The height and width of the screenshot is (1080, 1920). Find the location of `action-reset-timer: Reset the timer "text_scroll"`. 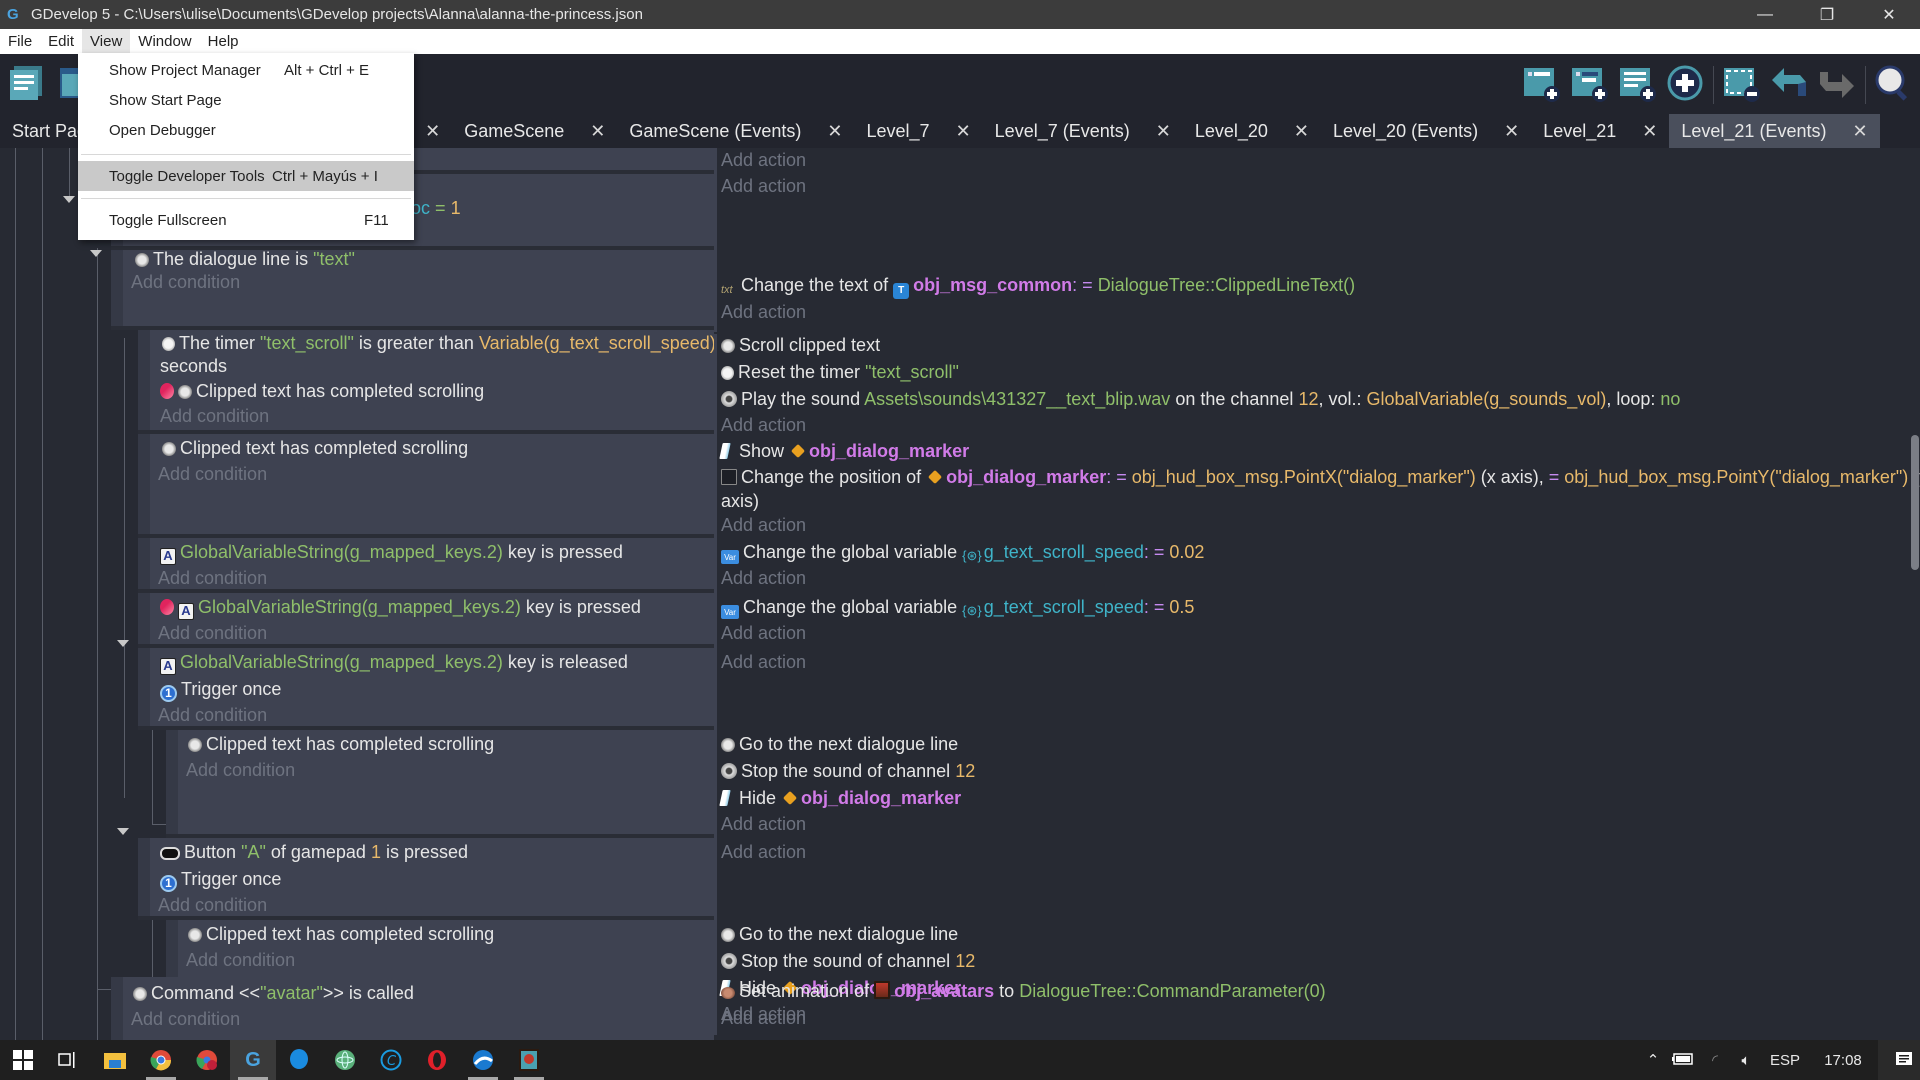

action-reset-timer: Reset the timer "text_scroll" is located at coordinates (840, 372).